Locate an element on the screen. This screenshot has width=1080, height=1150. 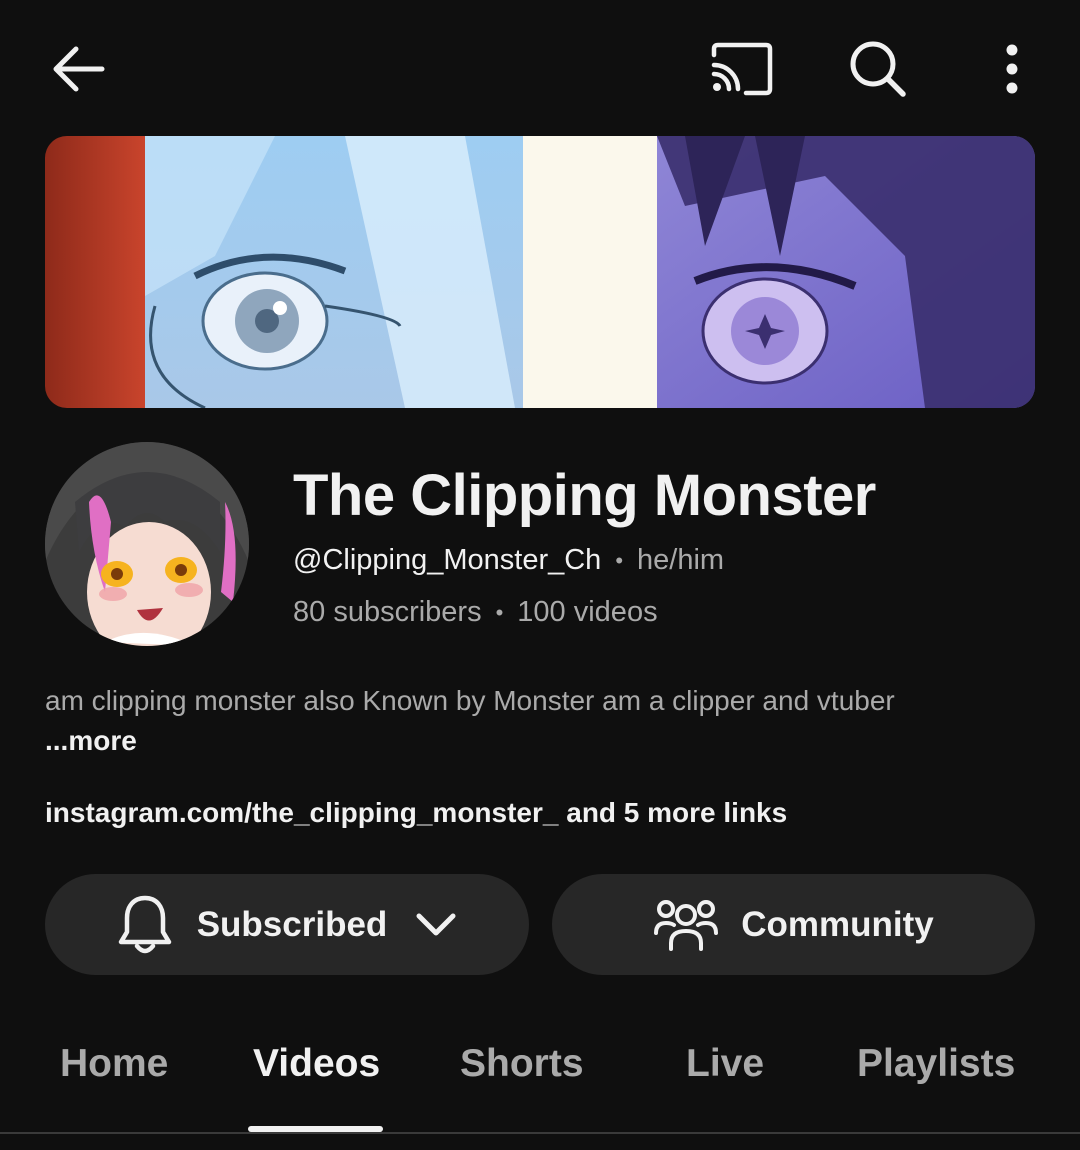
more-options-button is located at coordinates (1012, 69).